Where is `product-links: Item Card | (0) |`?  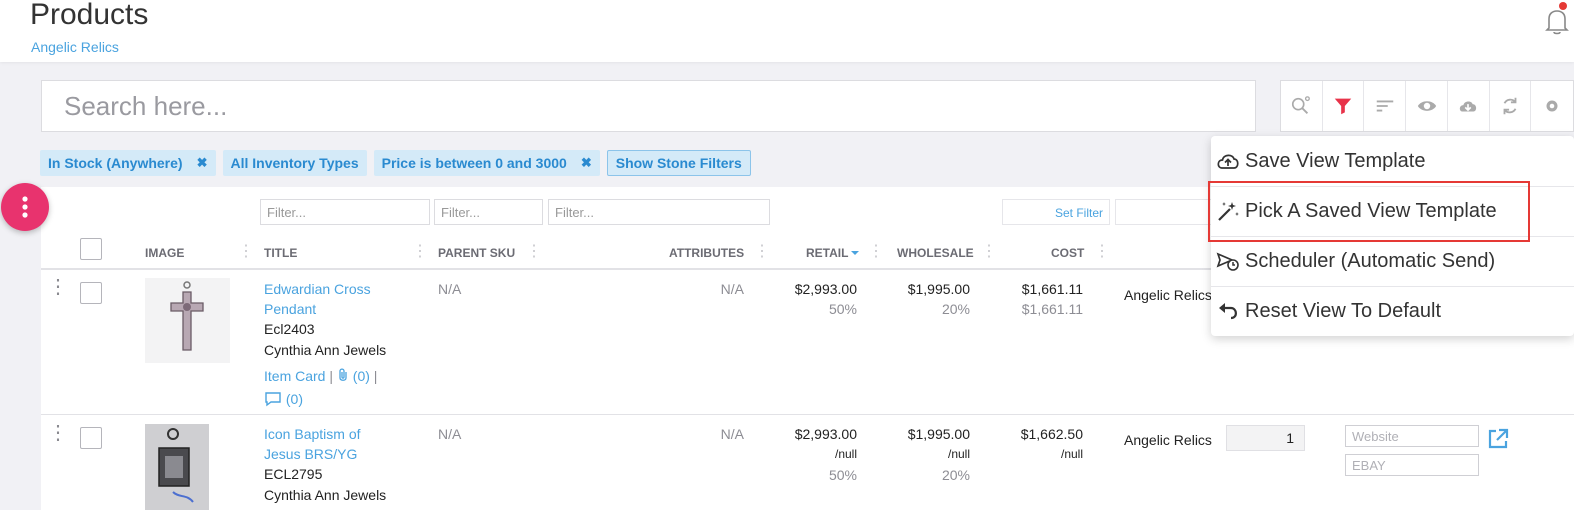
product-links: Item Card | (0) | is located at coordinates (321, 375).